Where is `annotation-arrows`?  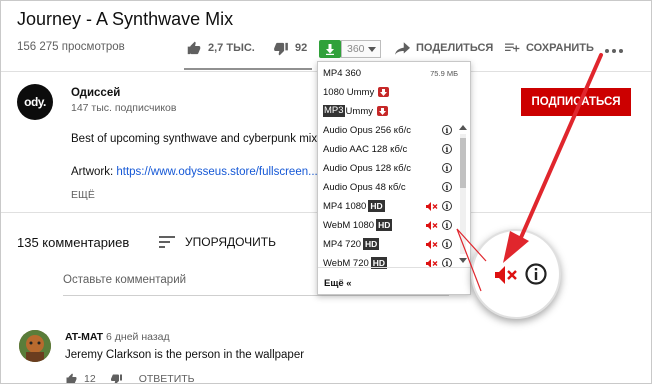
annotation-arrows is located at coordinates (529, 172).